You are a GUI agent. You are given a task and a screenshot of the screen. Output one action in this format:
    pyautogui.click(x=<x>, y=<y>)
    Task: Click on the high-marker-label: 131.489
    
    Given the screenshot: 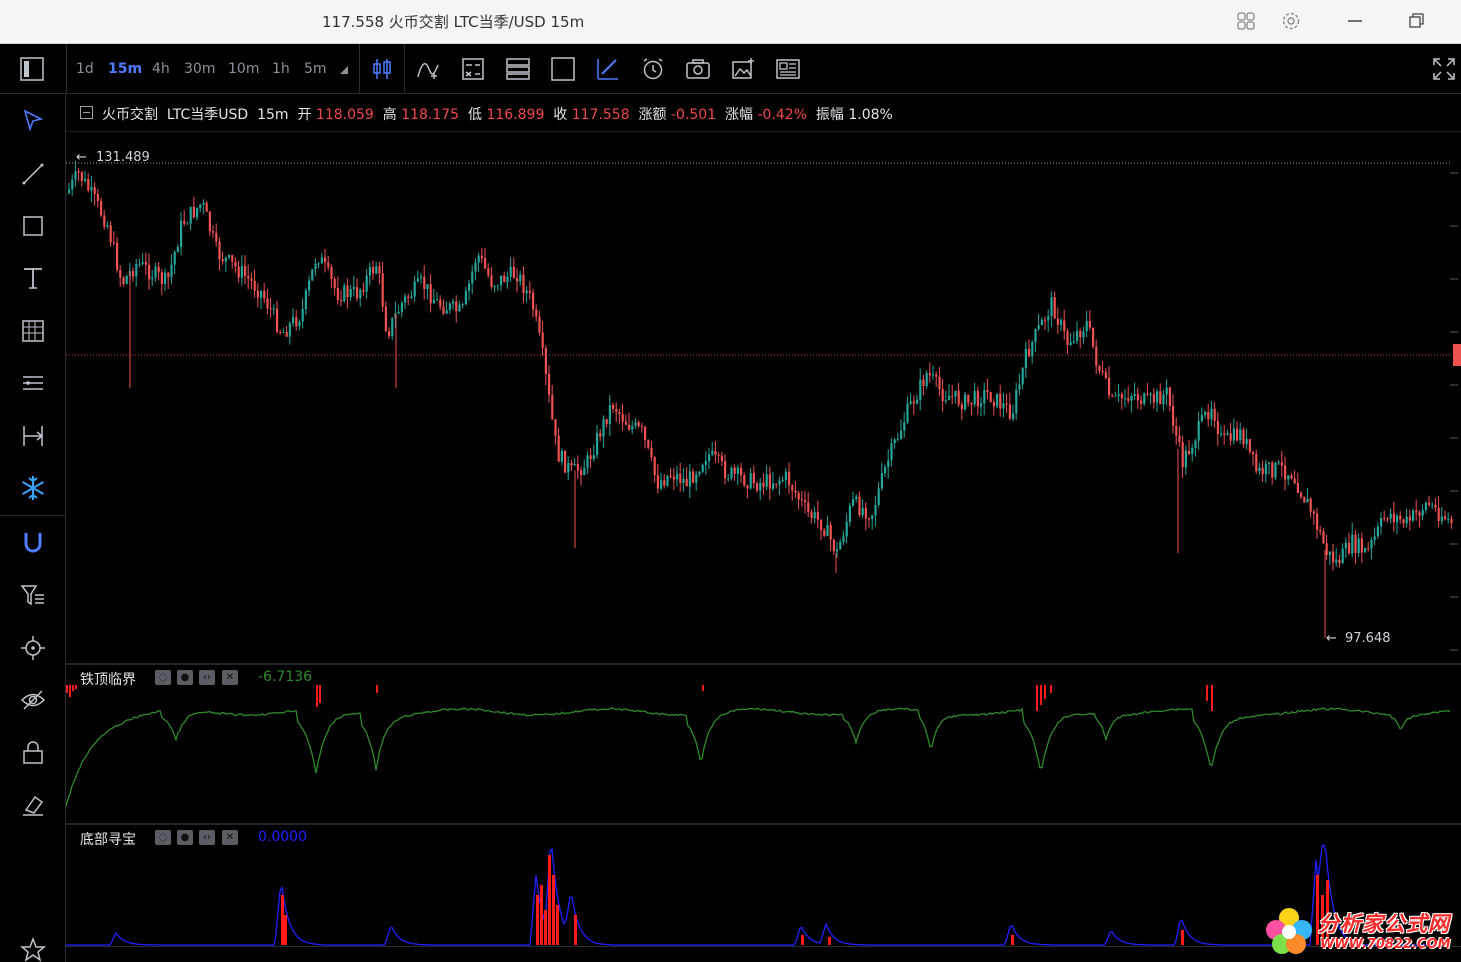 What is the action you would take?
    pyautogui.click(x=123, y=157)
    